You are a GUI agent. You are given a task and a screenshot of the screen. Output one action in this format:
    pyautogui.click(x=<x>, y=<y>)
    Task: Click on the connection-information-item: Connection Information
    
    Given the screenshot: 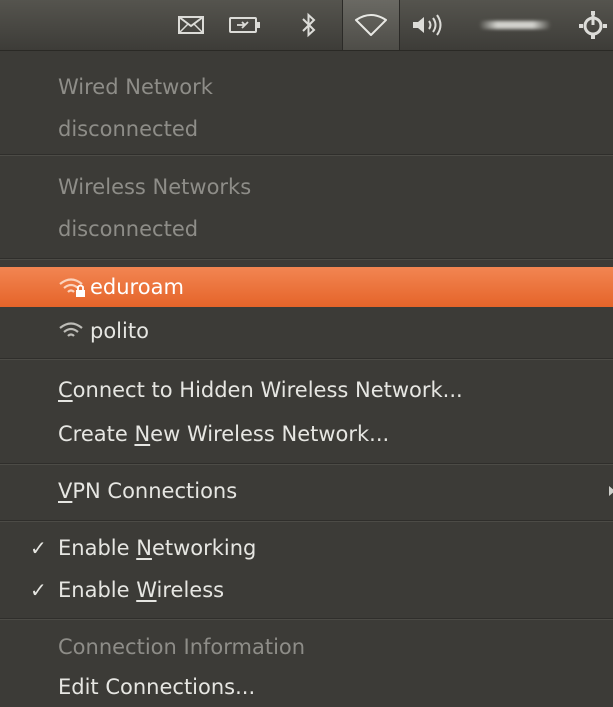 What is the action you would take?
    pyautogui.click(x=306, y=647)
    